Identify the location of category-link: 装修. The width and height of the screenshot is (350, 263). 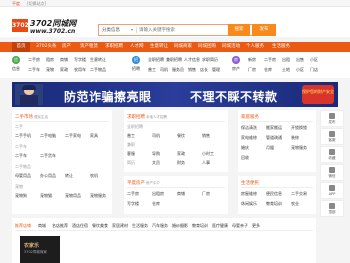
(295, 138).